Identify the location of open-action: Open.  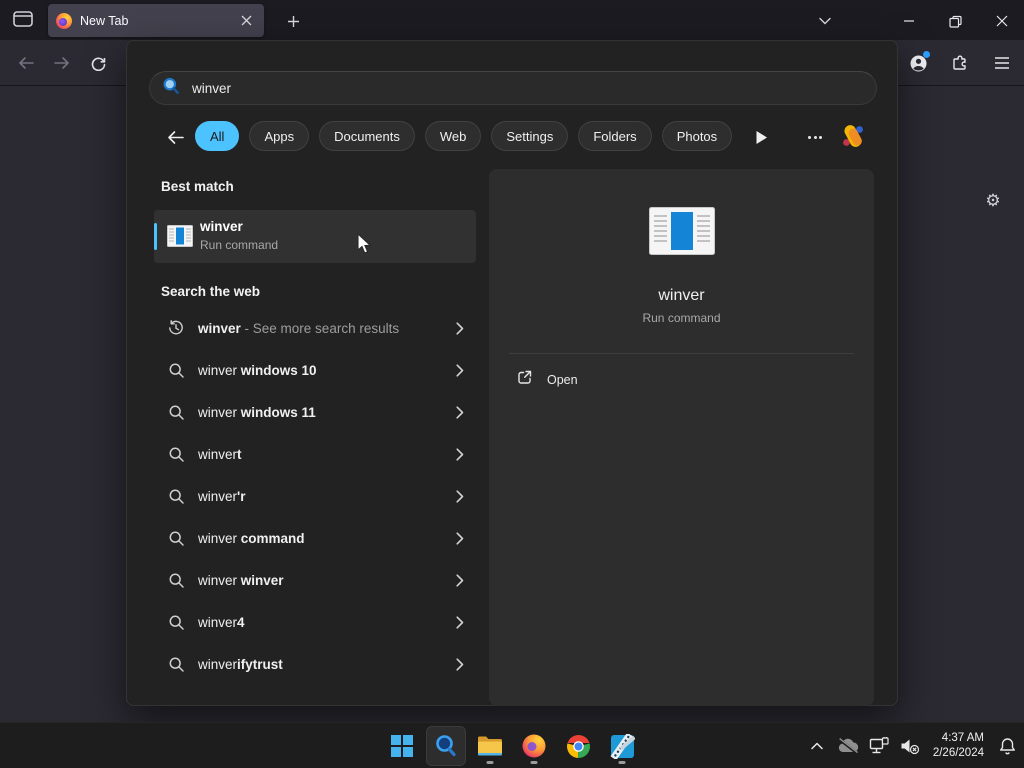
(547, 380).